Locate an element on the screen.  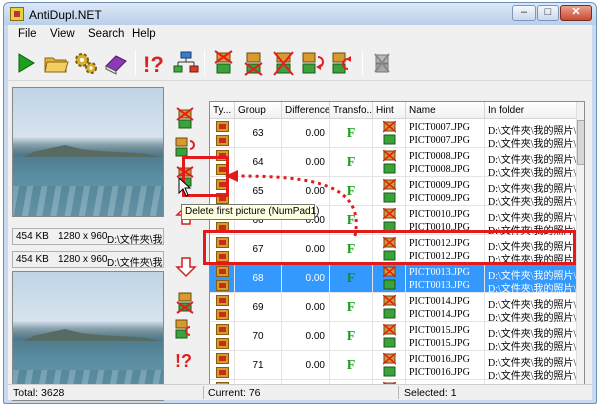
menu-view: View is located at coordinates (62, 34).